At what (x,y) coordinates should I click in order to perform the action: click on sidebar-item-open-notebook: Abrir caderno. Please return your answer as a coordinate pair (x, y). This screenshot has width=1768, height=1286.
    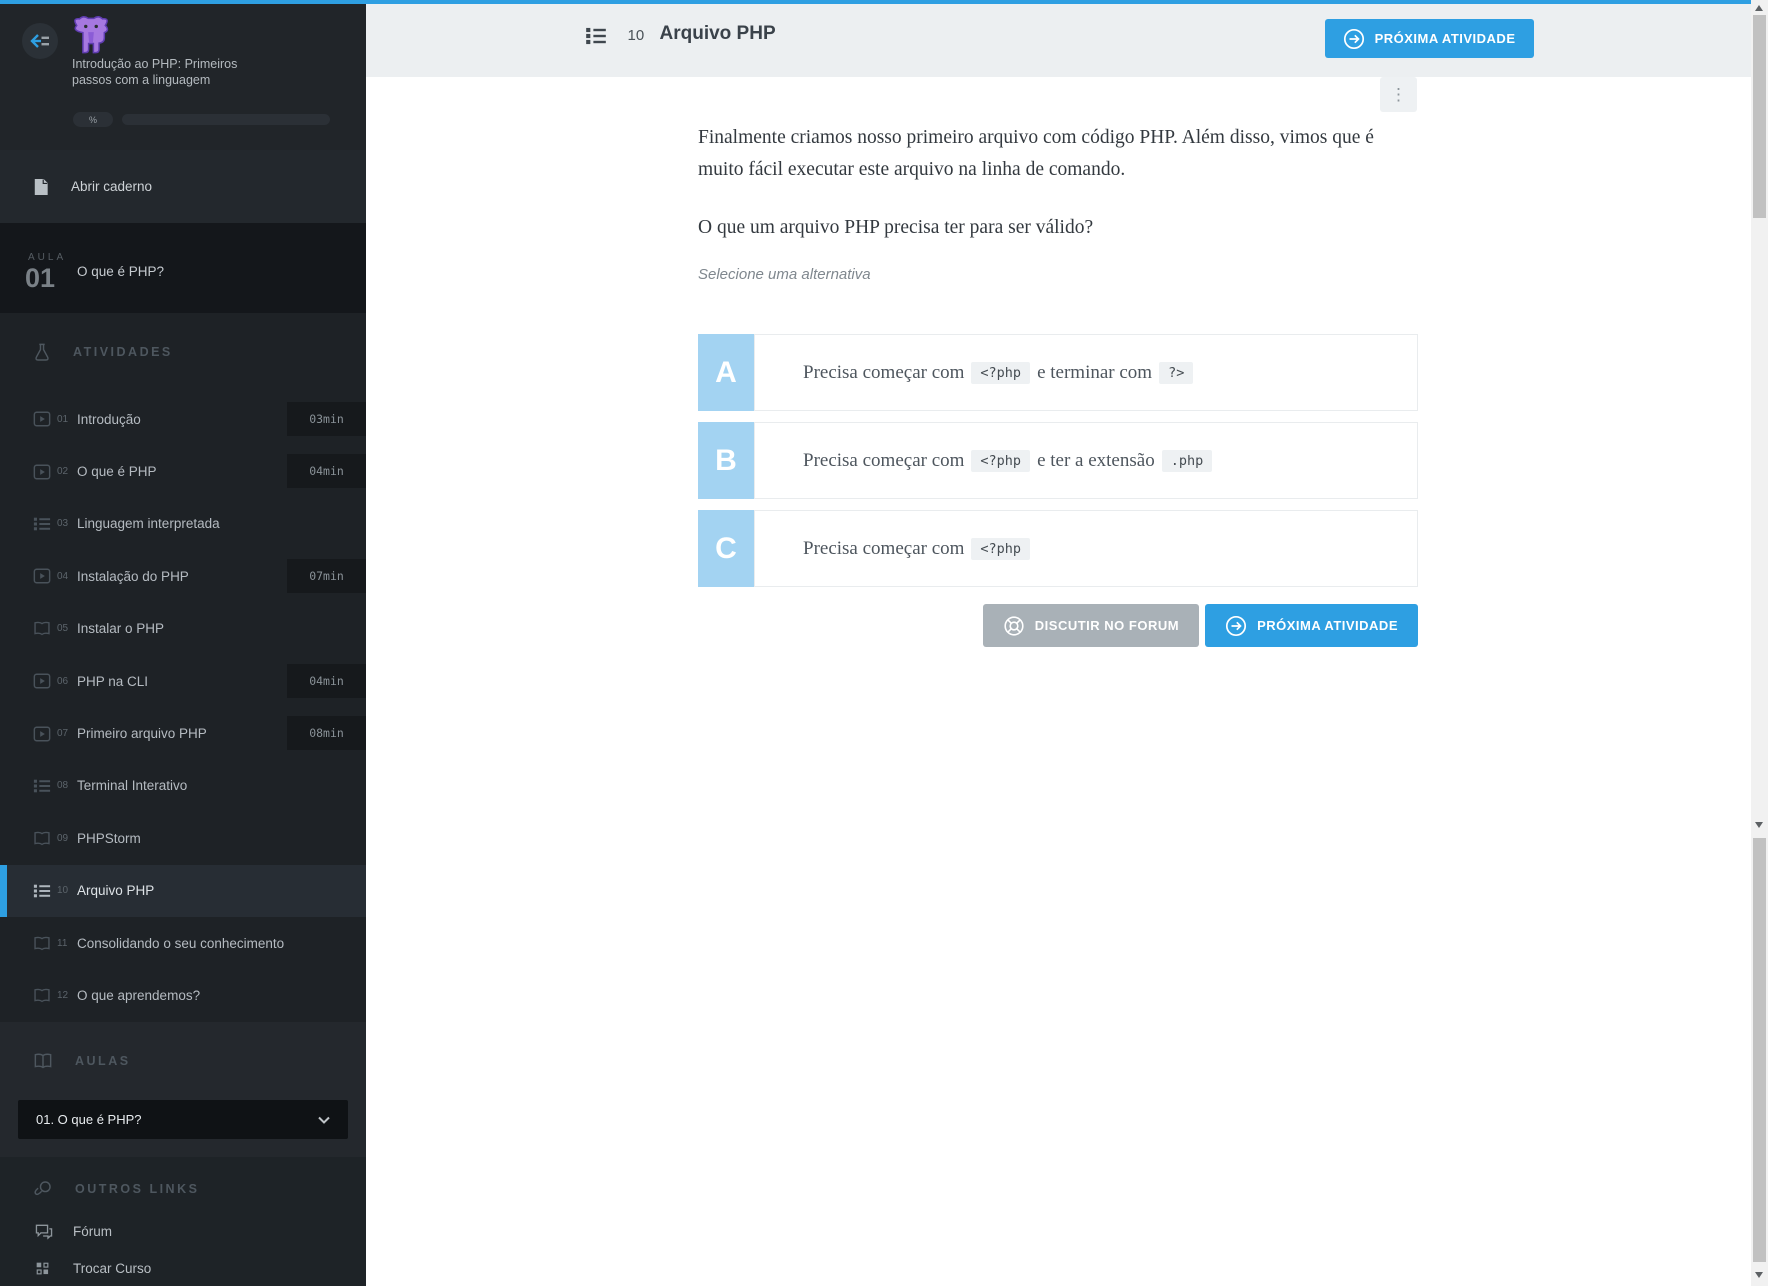
    Looking at the image, I should click on (183, 186).